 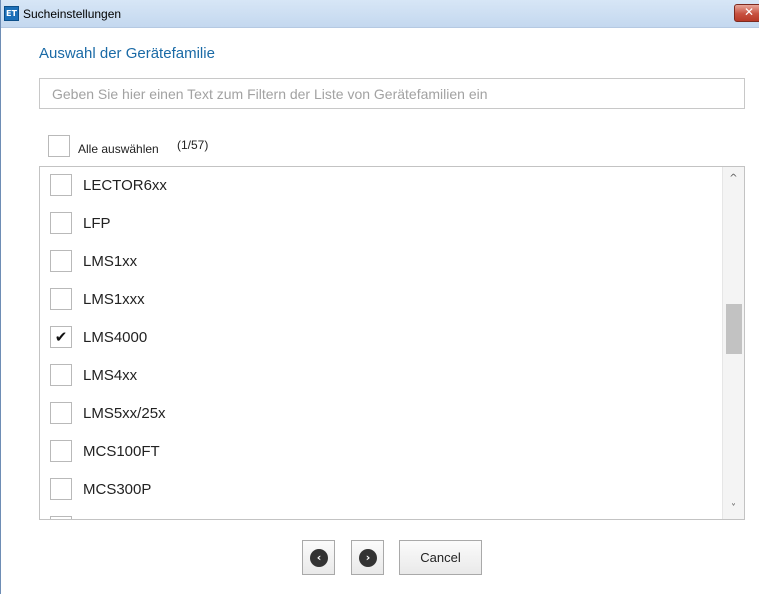 I want to click on list-item-lms4000: ✔ LMS4000, so click(x=380, y=338).